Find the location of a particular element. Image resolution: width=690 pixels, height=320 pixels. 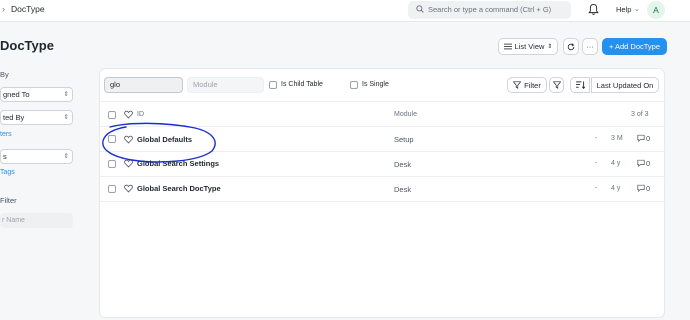

is-child-table-checkbox is located at coordinates (273, 85).